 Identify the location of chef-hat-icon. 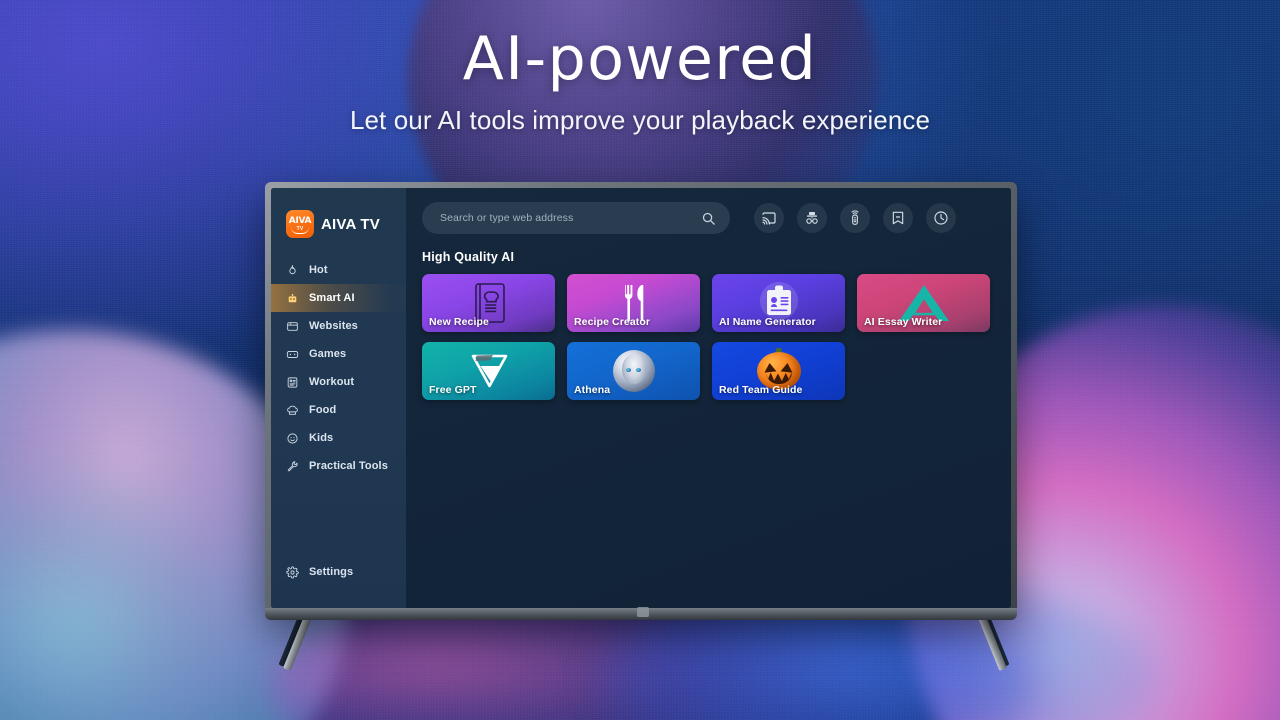
(292, 410).